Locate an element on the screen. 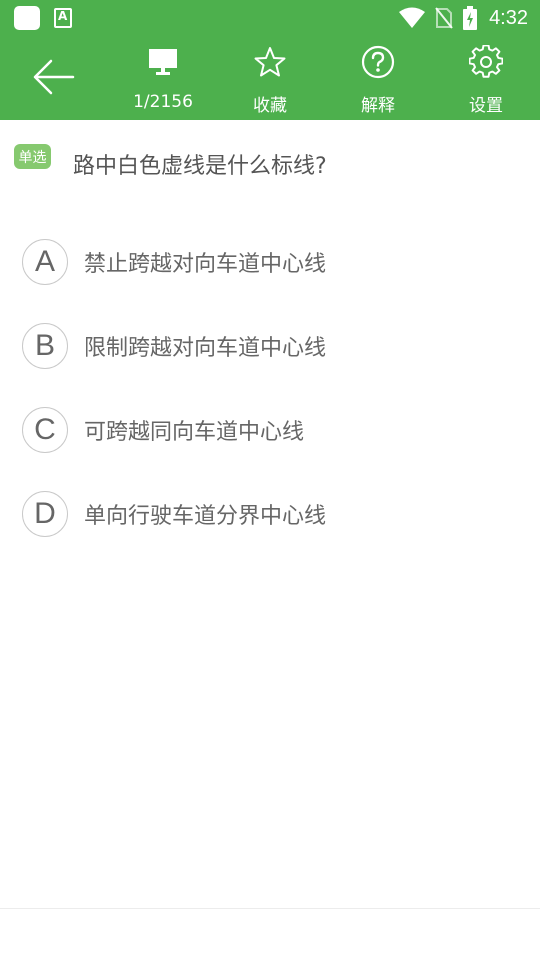  wifi-icon is located at coordinates (412, 17).